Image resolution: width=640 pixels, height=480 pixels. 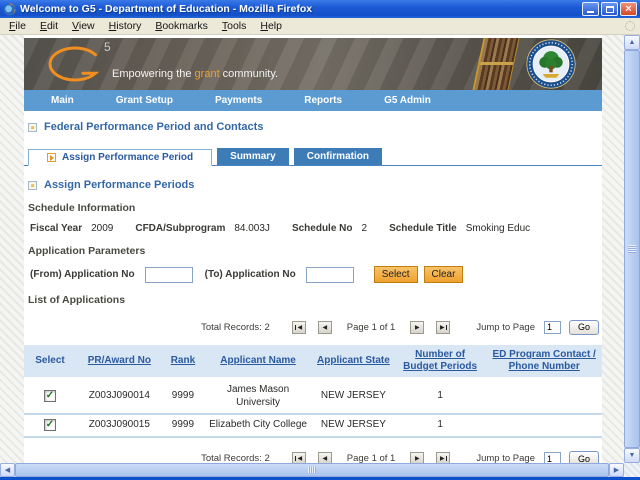 I want to click on main-nav: Main Grant Setup Payments Reports G5 Admin, so click(x=313, y=100).